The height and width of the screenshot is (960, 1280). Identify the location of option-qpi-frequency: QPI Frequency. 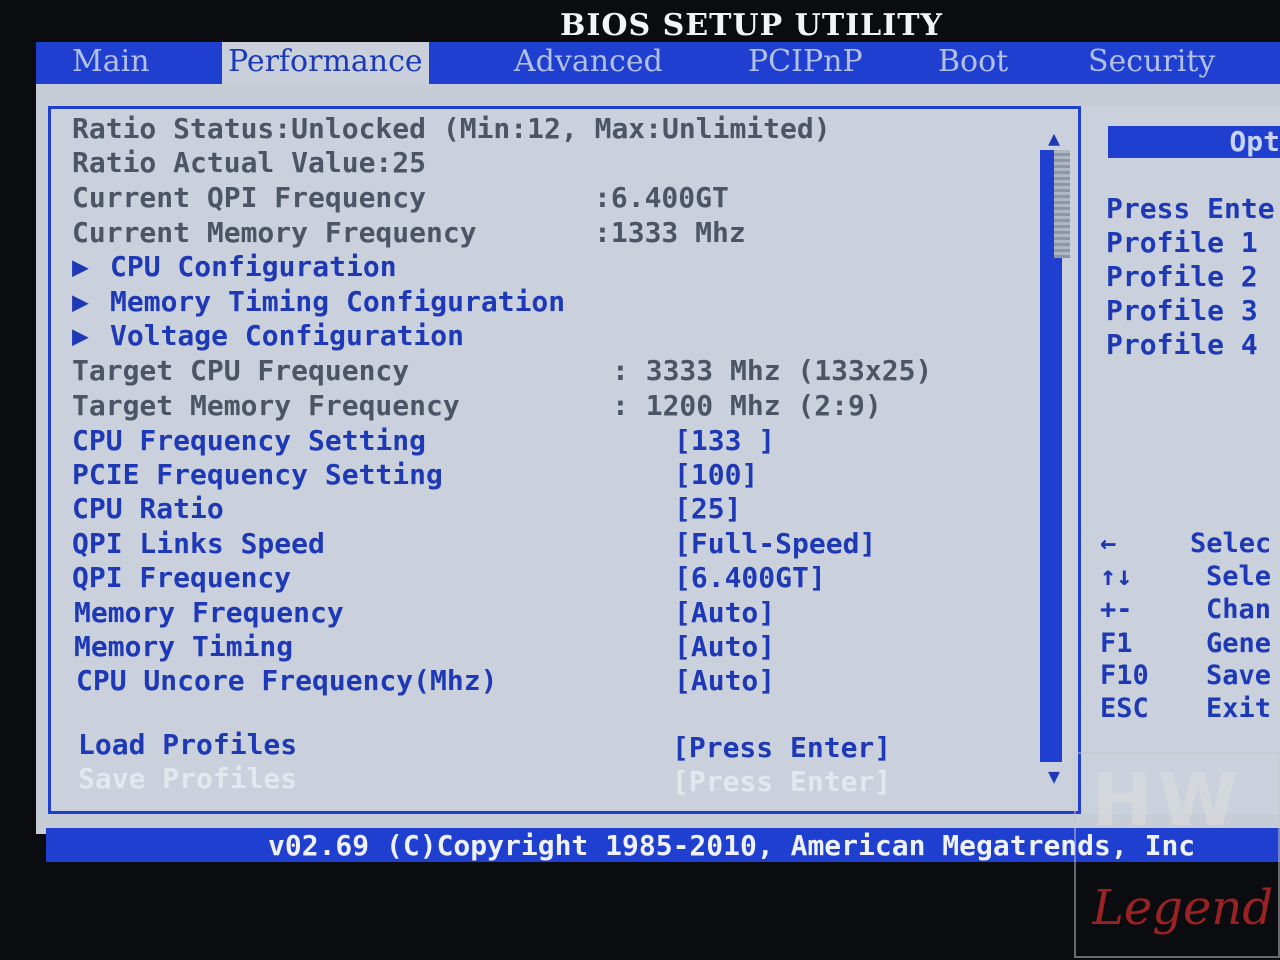
(181, 578).